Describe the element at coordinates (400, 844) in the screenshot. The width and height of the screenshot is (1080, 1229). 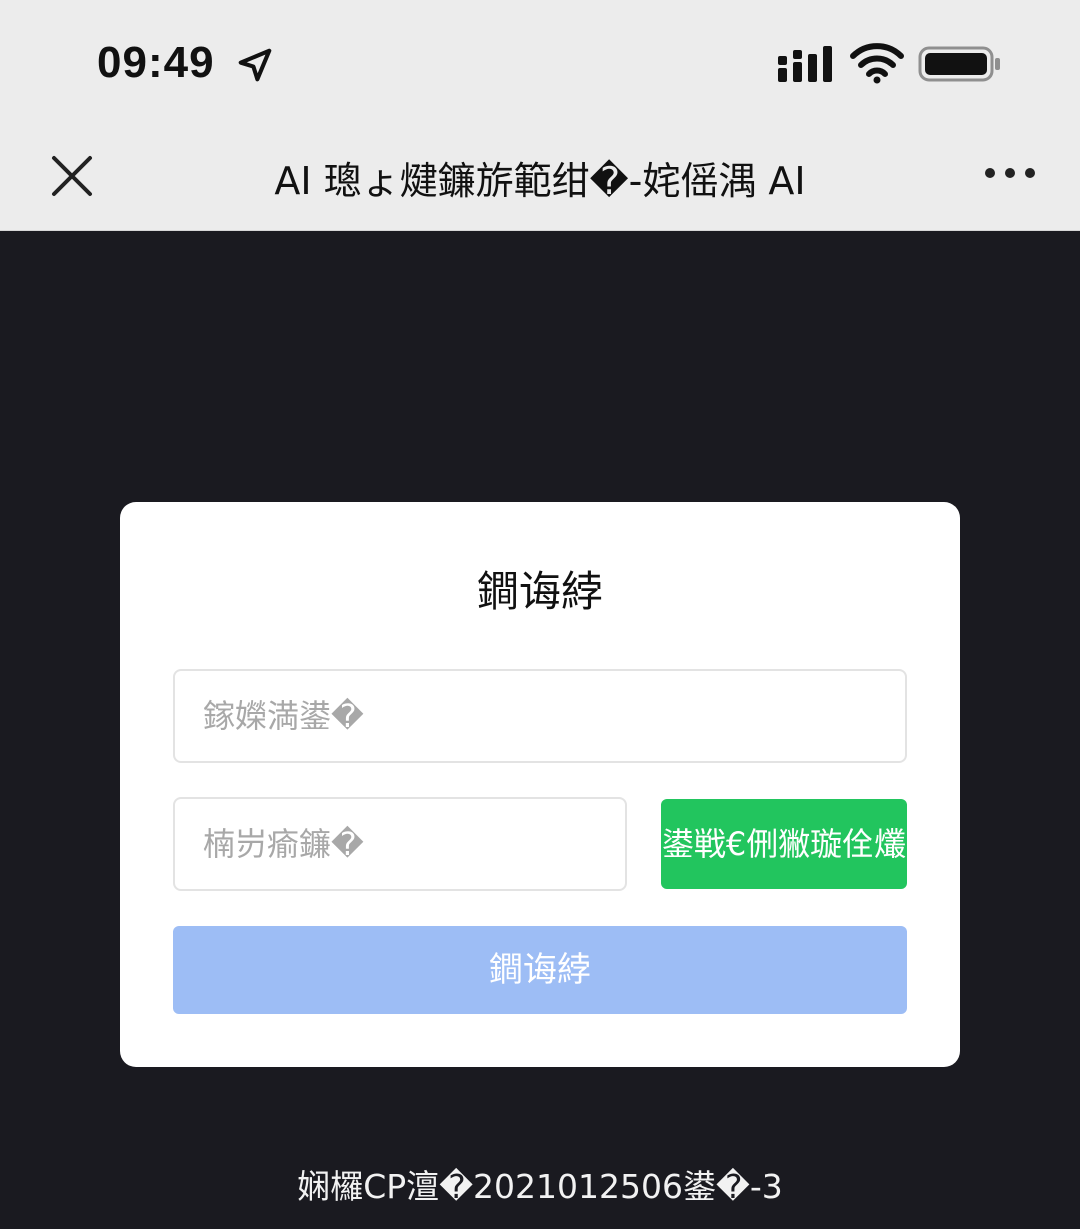
I see `verification-code-input` at that location.